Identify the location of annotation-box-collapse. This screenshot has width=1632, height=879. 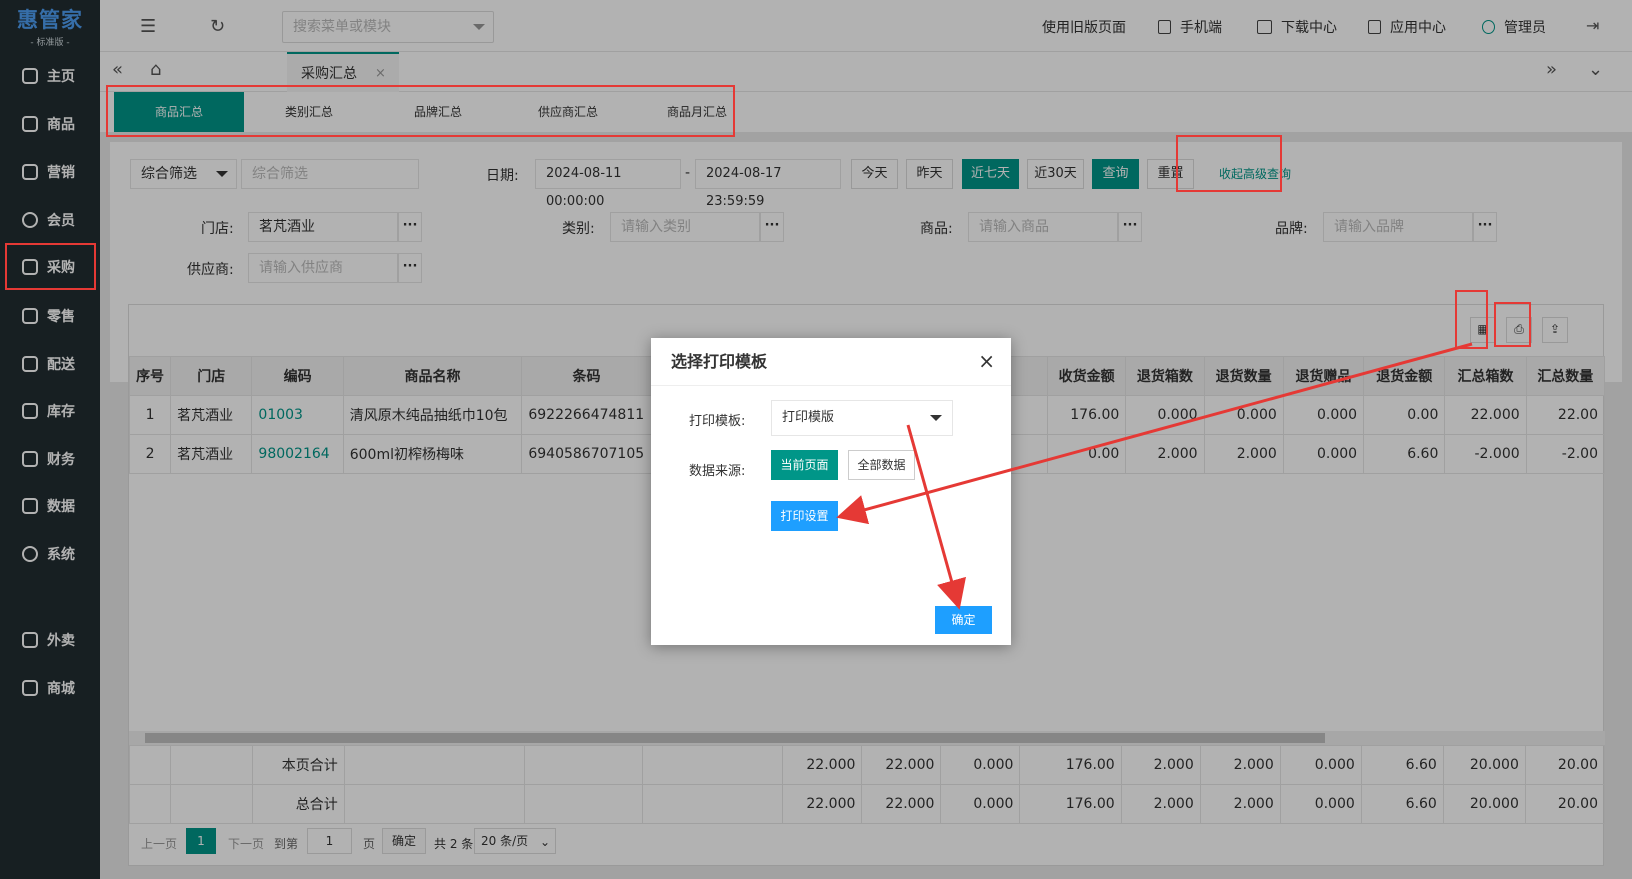
(1229, 163).